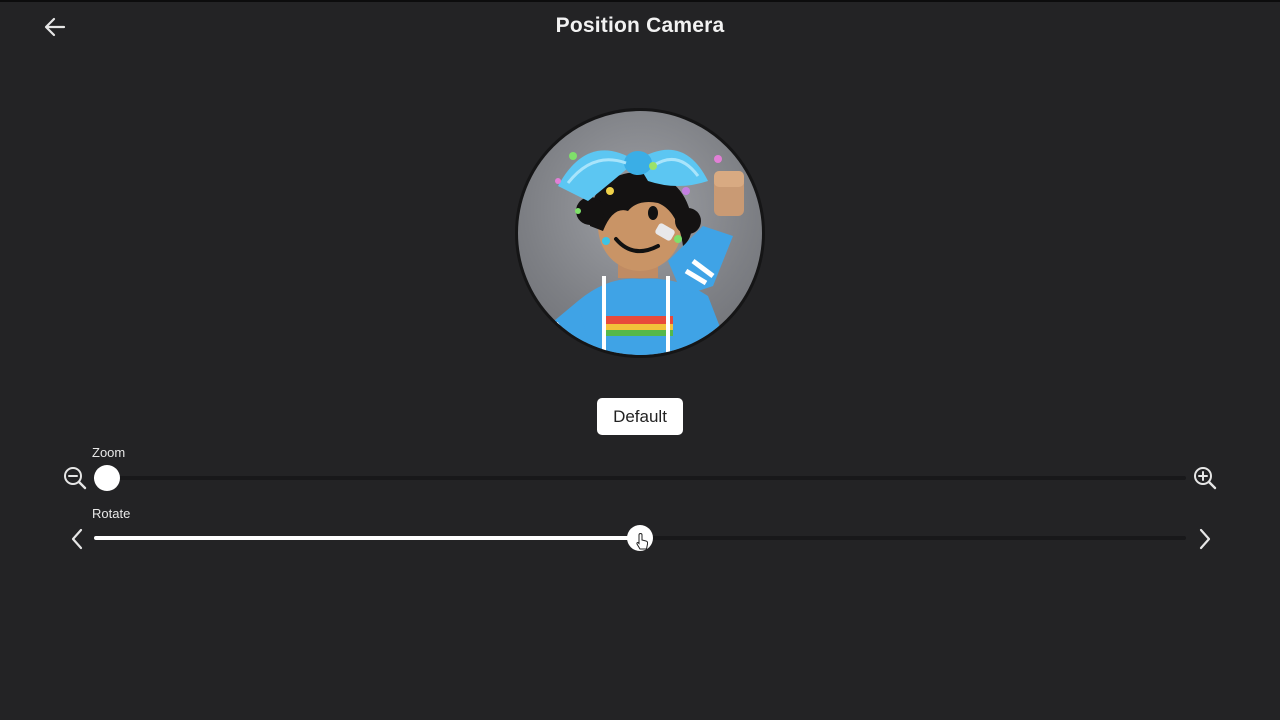  I want to click on zoom-out-button, so click(75, 478).